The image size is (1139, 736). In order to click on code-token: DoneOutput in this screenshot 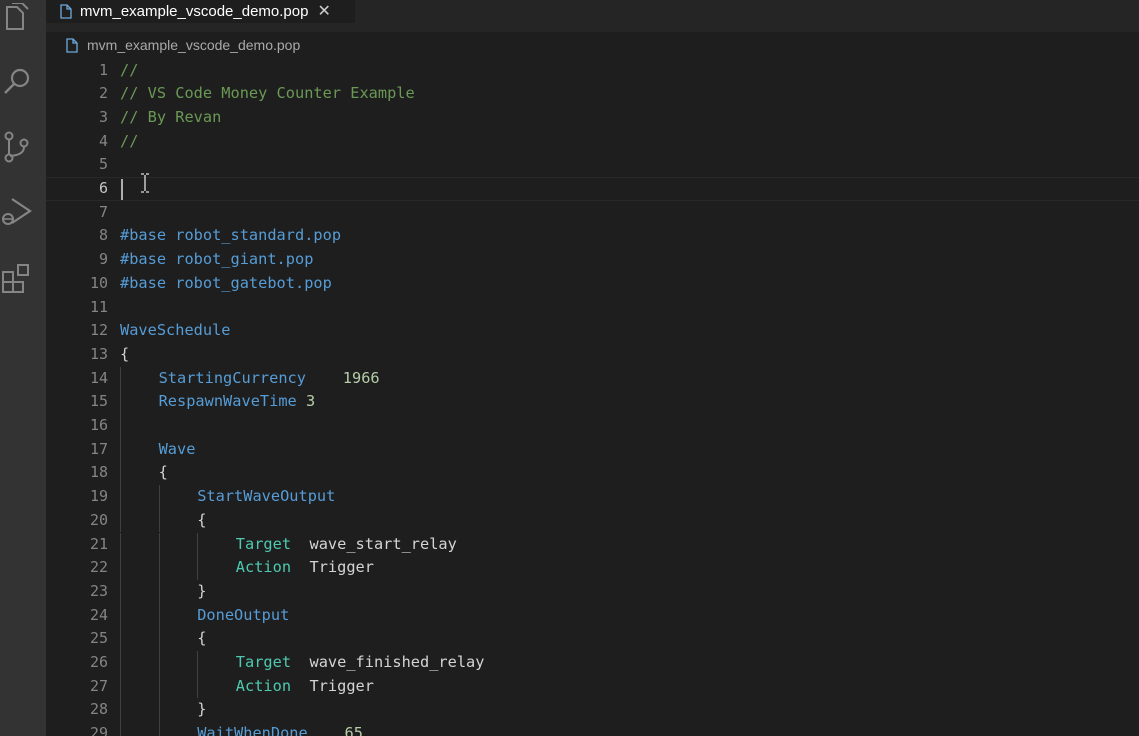, I will do `click(243, 614)`.